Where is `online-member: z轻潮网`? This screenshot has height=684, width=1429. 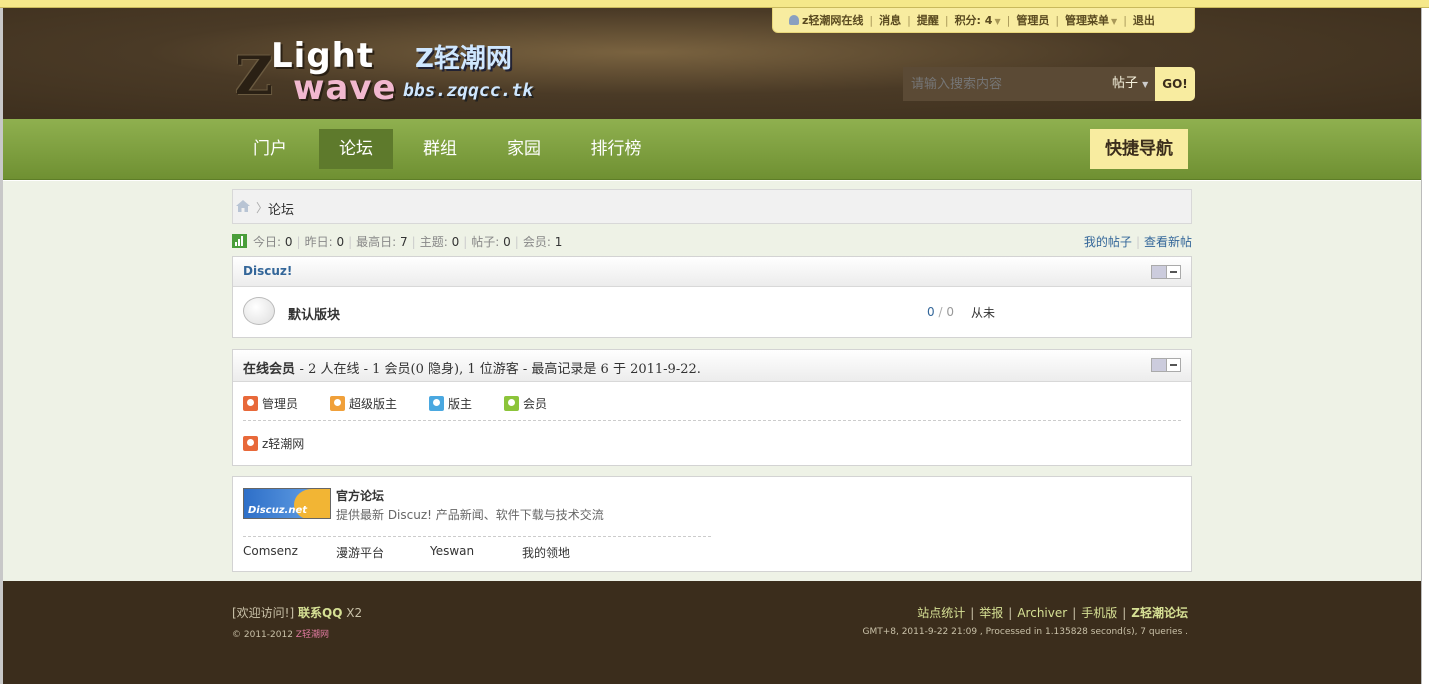 online-member: z轻潮网 is located at coordinates (273, 443).